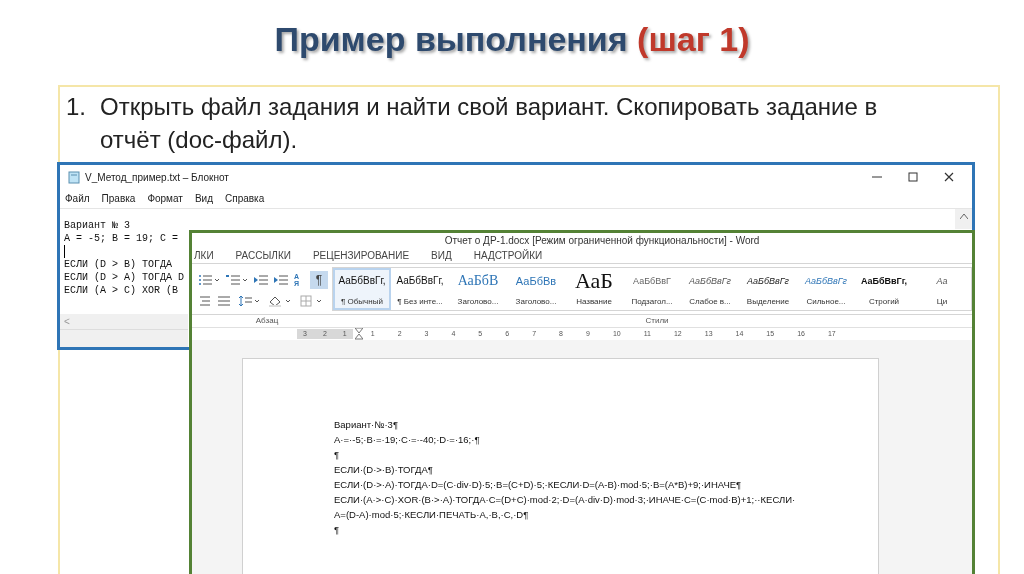 Image resolution: width=1024 pixels, height=574 pixels. Describe the element at coordinates (281, 280) in the screenshot. I see `increase-indent-icon` at that location.